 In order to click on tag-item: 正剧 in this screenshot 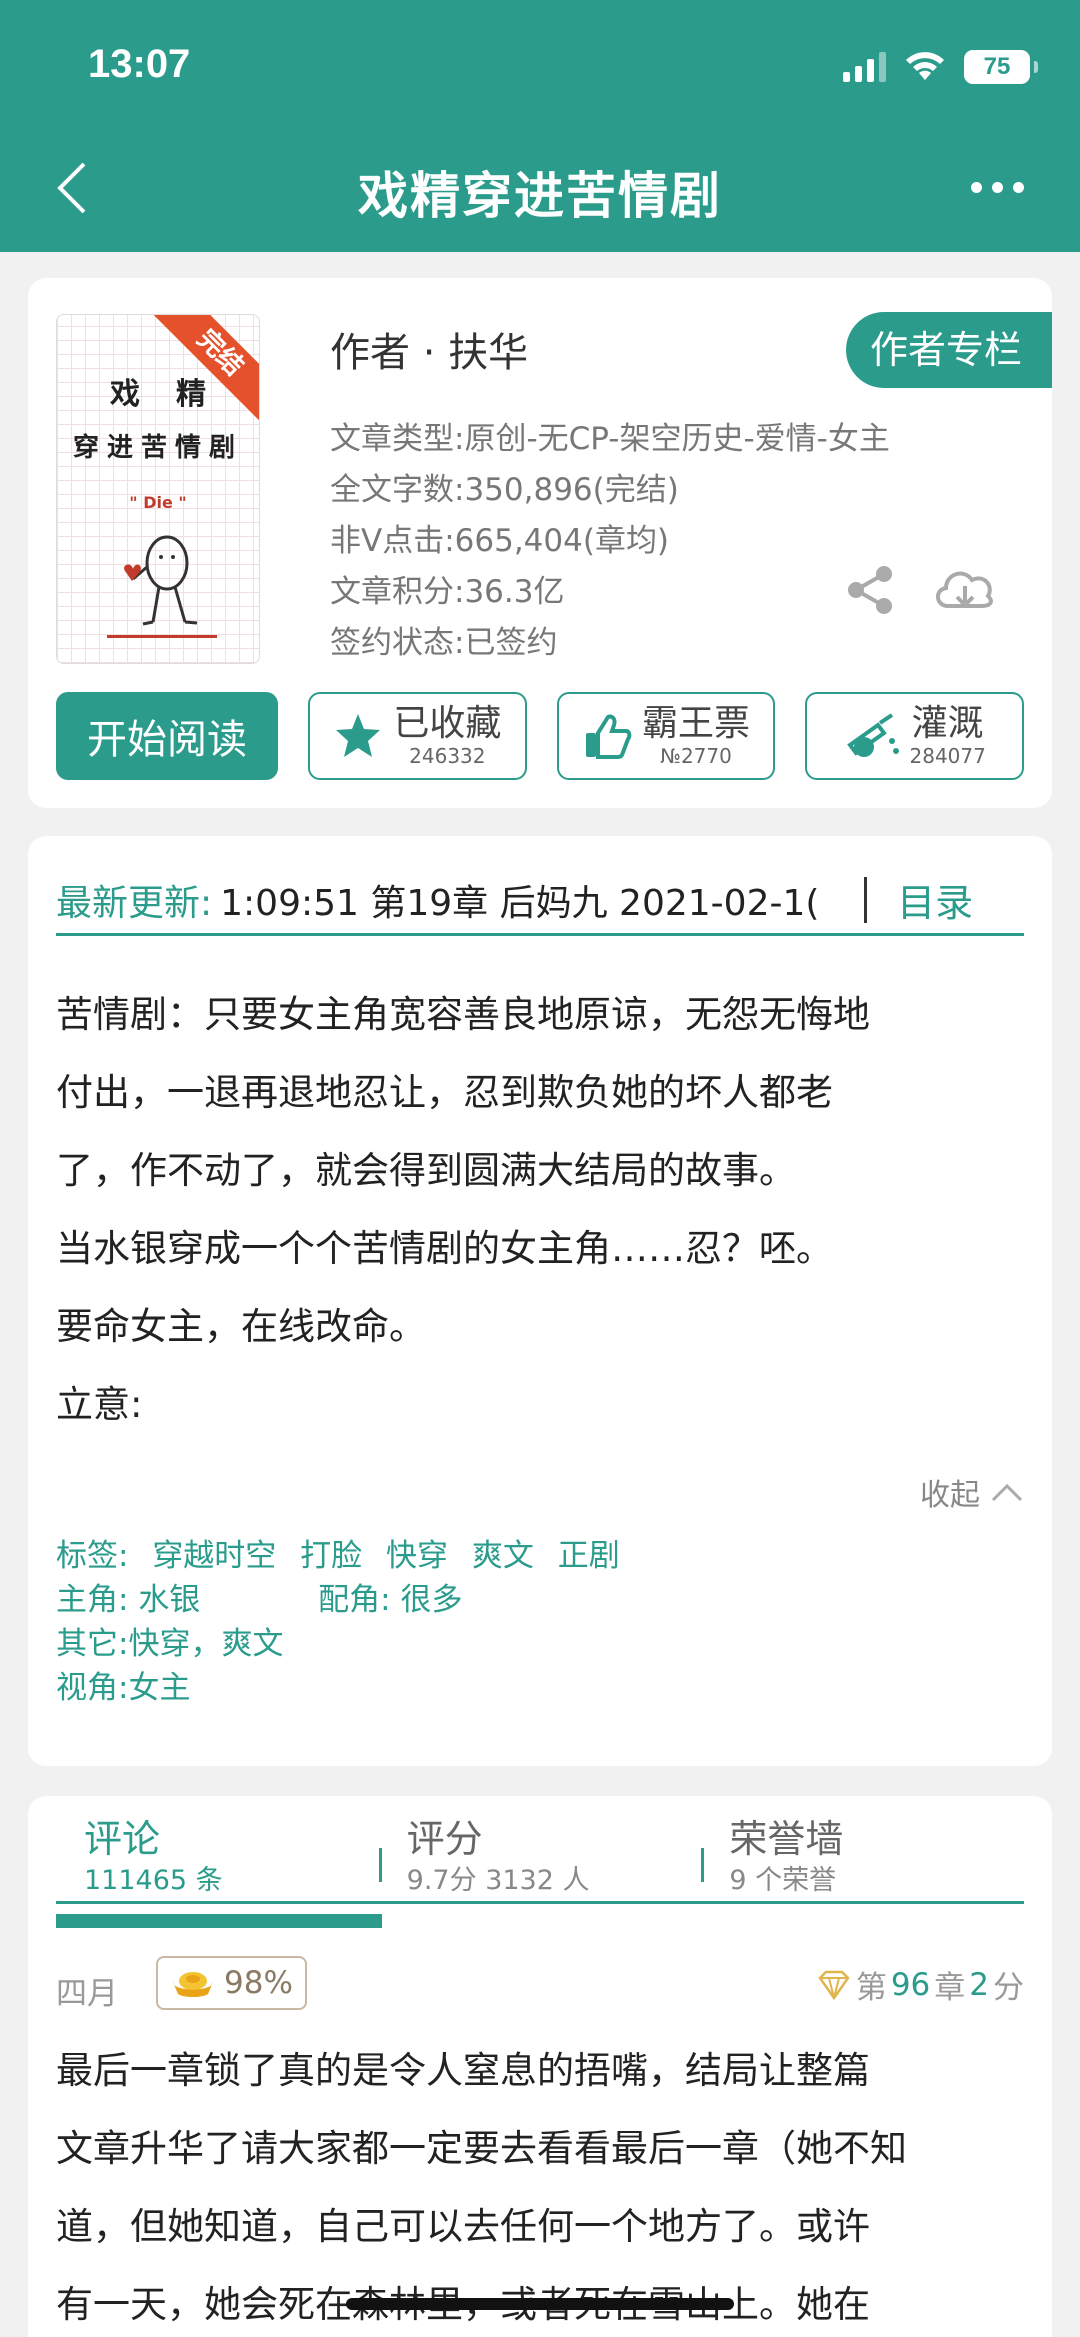, I will do `click(589, 1556)`.